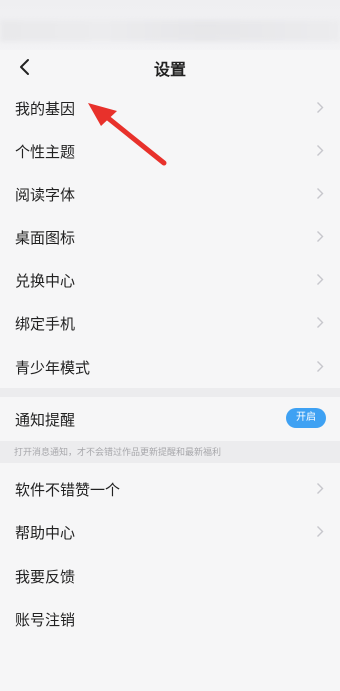 The height and width of the screenshot is (691, 340). Describe the element at coordinates (170, 618) in the screenshot. I see `settings-item-delete-account: 账号注销` at that location.